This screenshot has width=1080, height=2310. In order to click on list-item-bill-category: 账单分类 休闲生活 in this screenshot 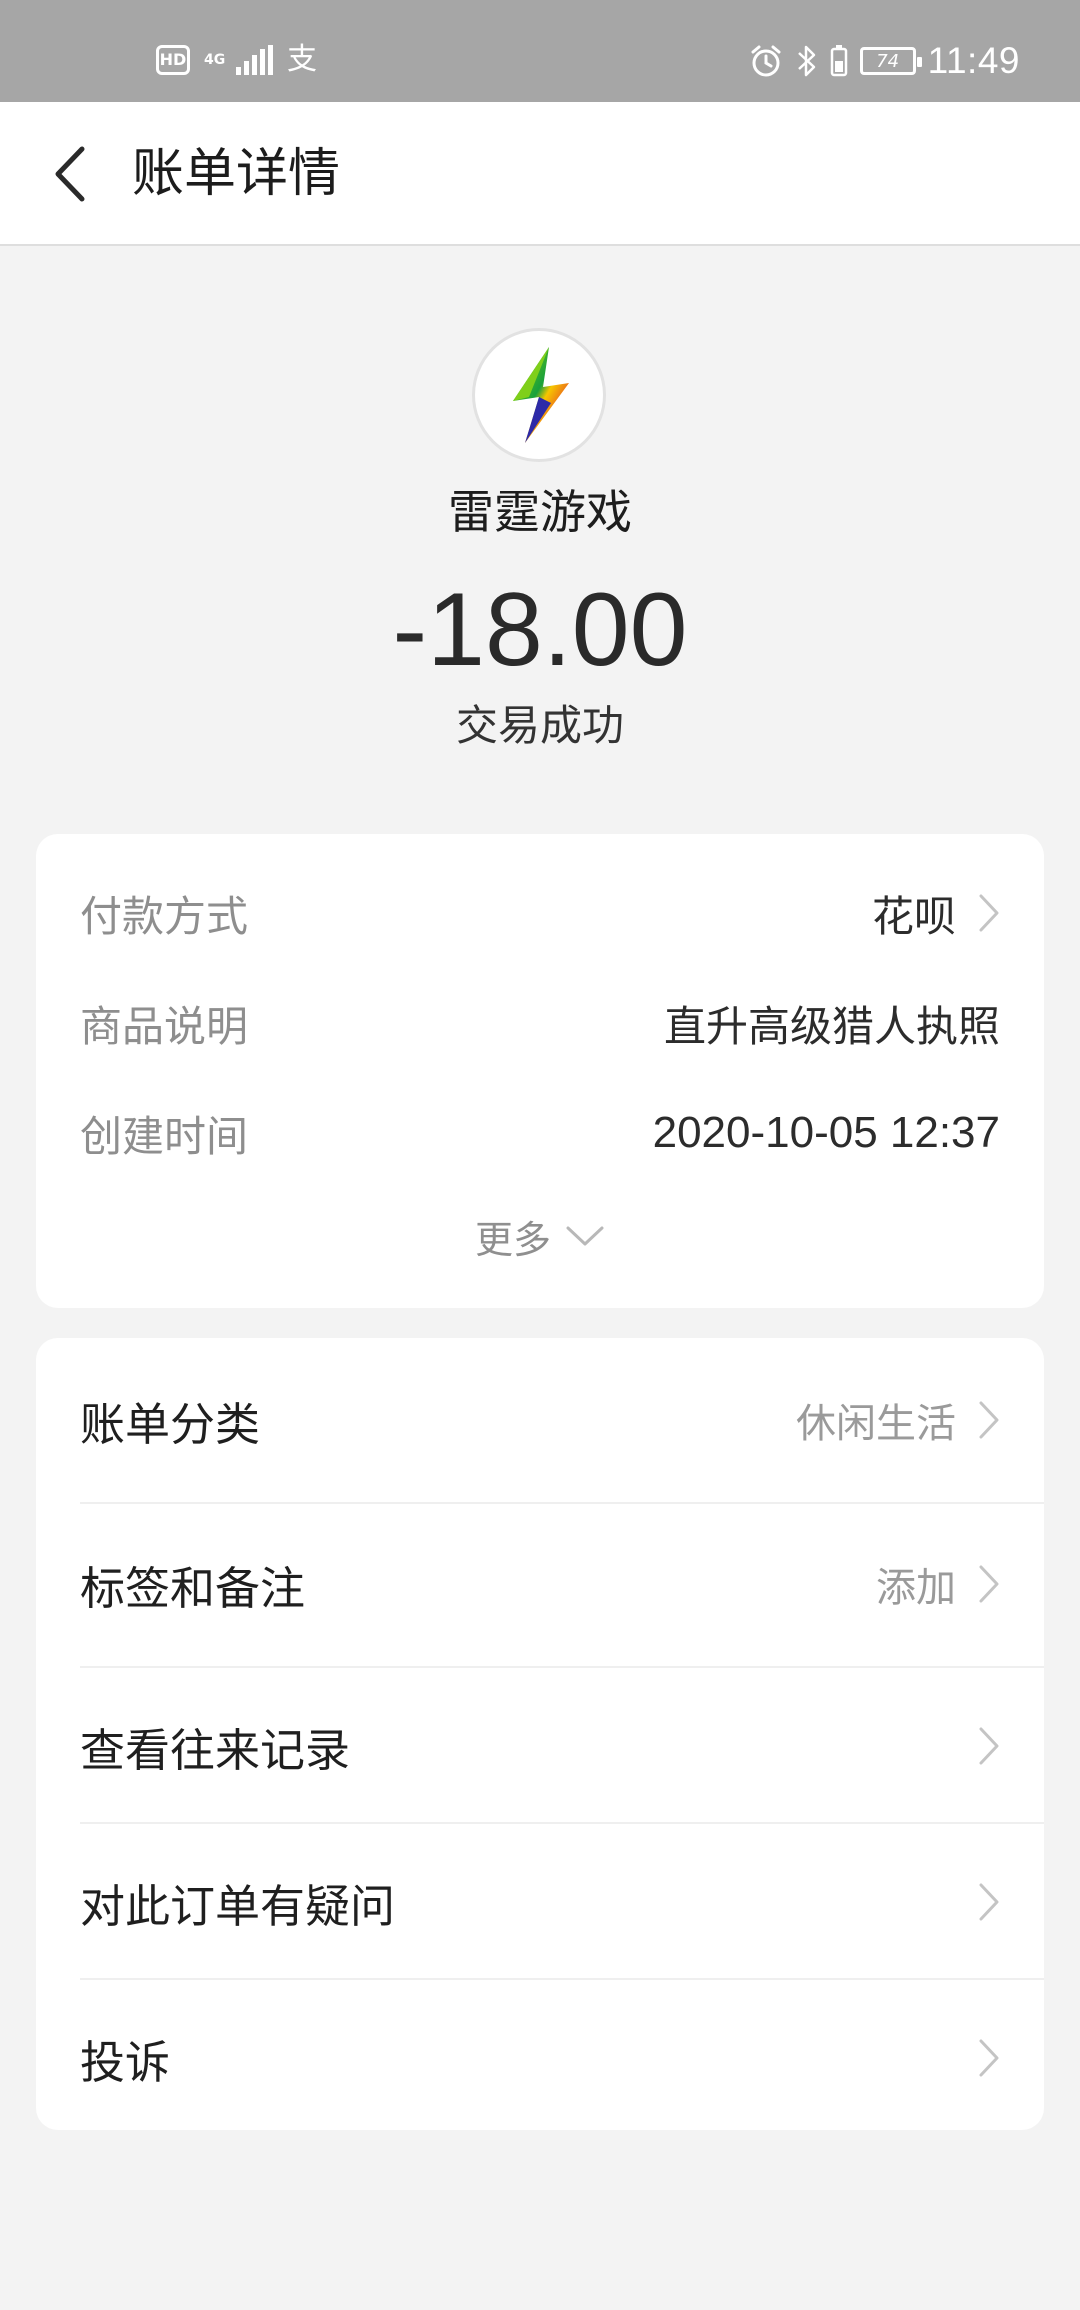, I will do `click(540, 1420)`.